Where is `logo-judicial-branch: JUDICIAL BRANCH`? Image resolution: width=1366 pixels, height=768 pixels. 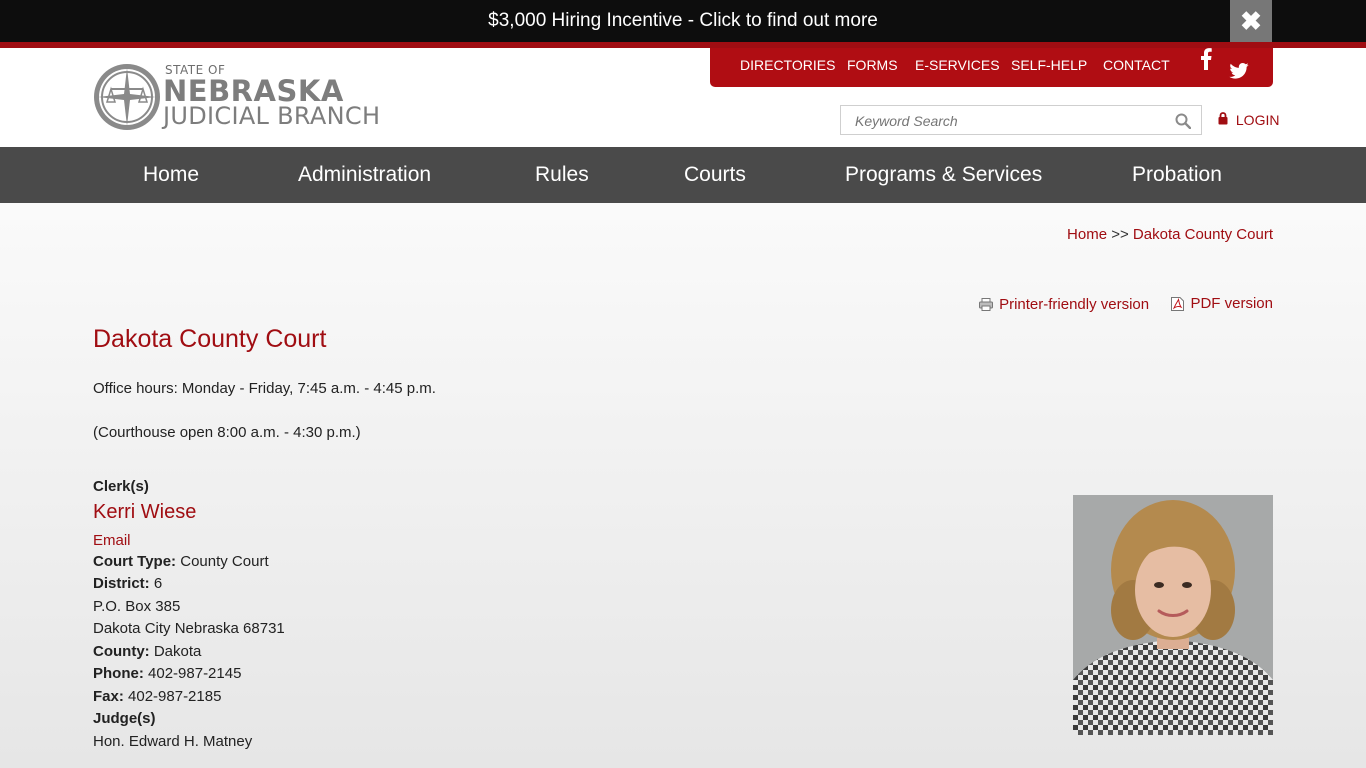
logo-judicial-branch: JUDICIAL BRANCH is located at coordinates (272, 116).